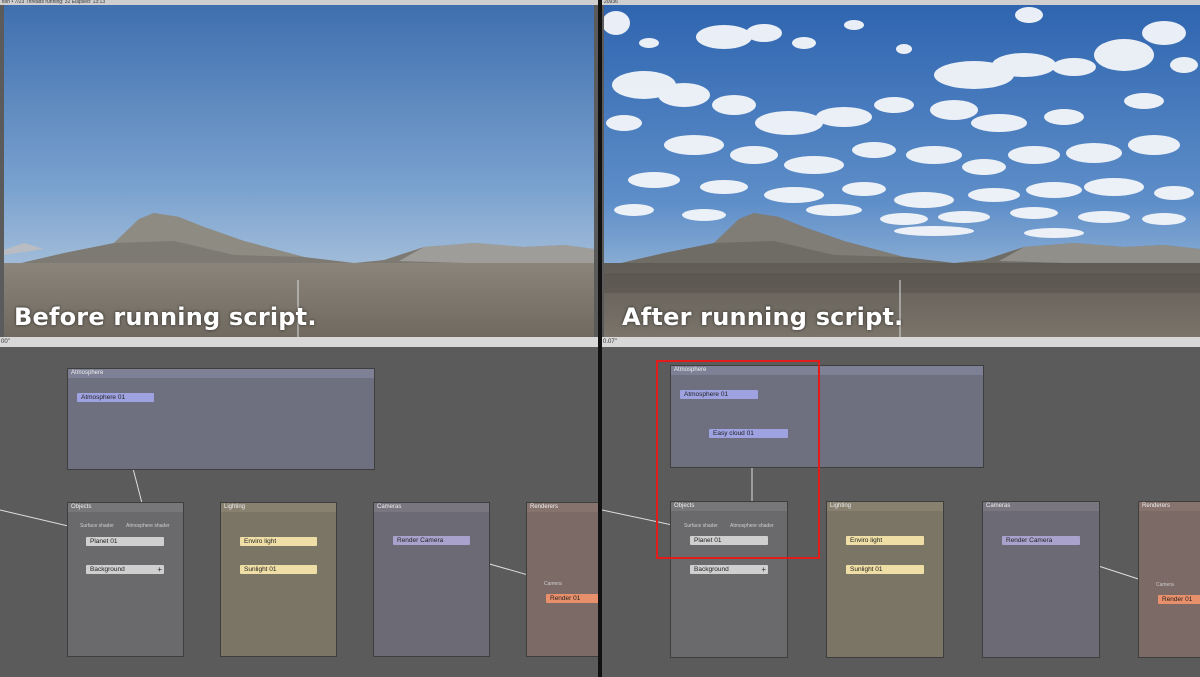 This screenshot has width=1200, height=677. Describe the element at coordinates (115, 397) in the screenshot. I see `atmosphere-node: Atmosphere 01` at that location.